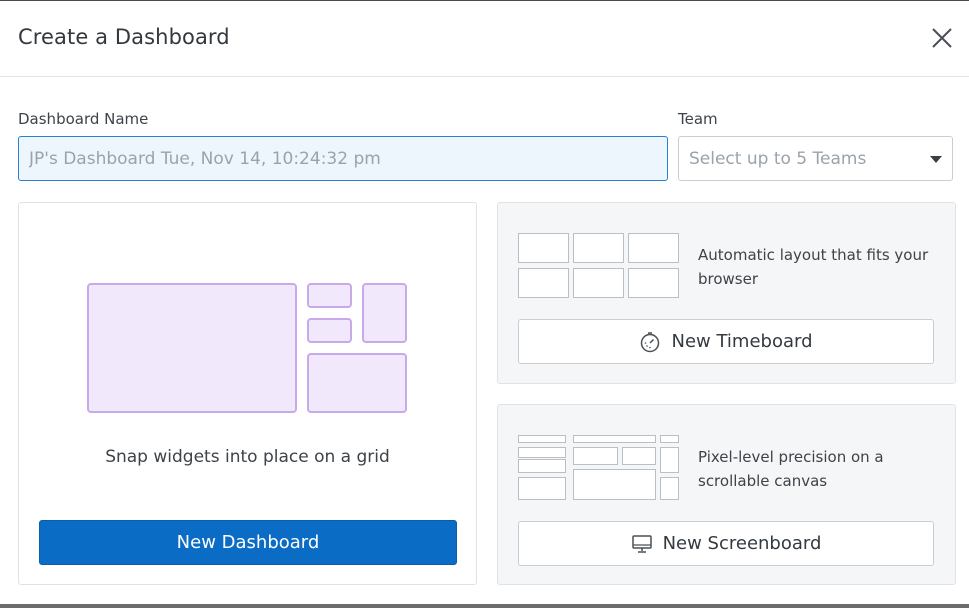 This screenshot has width=969, height=608. I want to click on chevron-down-icon, so click(936, 159).